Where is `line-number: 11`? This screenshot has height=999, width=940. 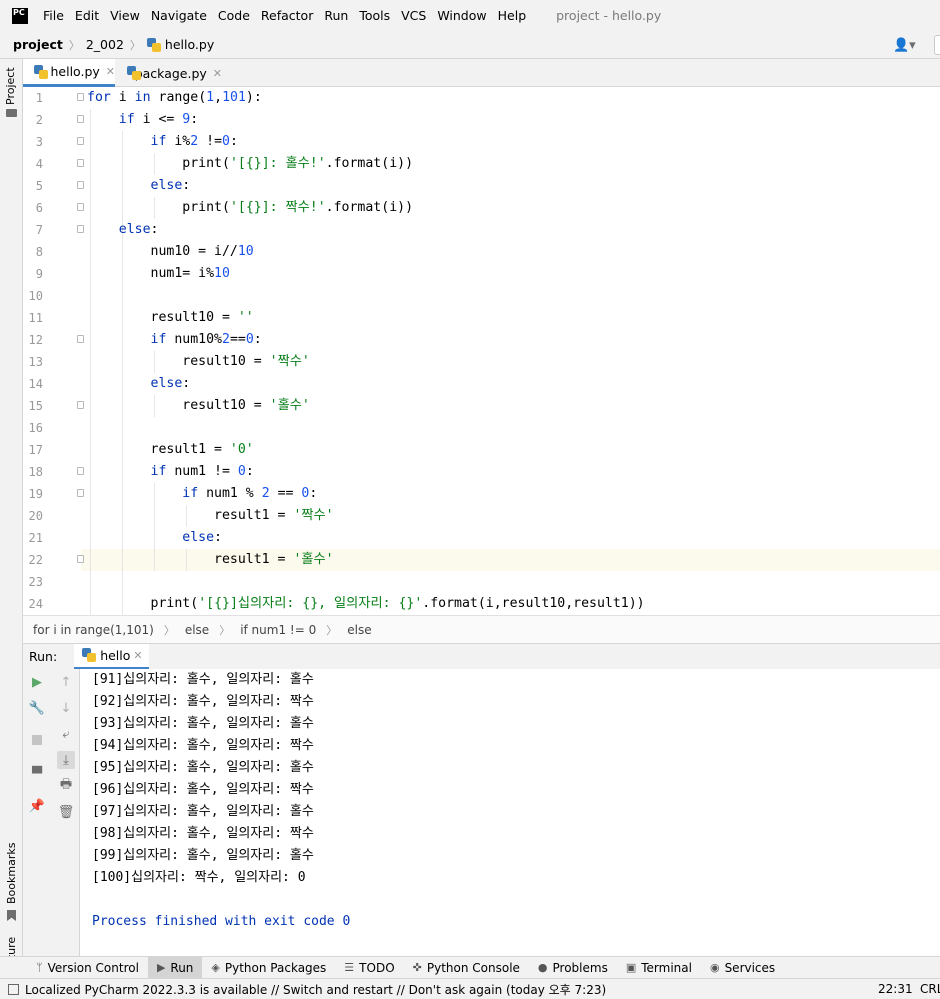 line-number: 11 is located at coordinates (35, 318).